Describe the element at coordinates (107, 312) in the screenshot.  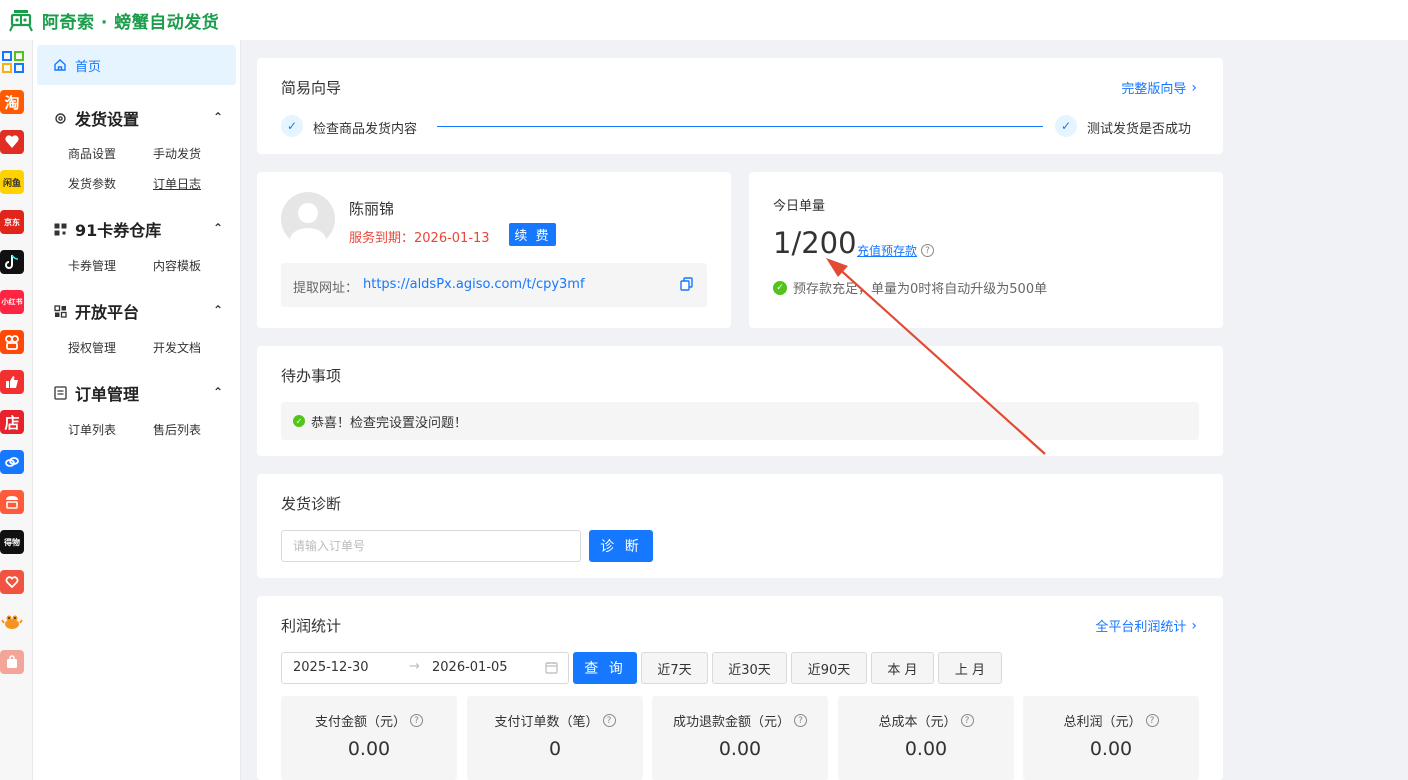
I see `nav-group-title: 开放平台` at that location.